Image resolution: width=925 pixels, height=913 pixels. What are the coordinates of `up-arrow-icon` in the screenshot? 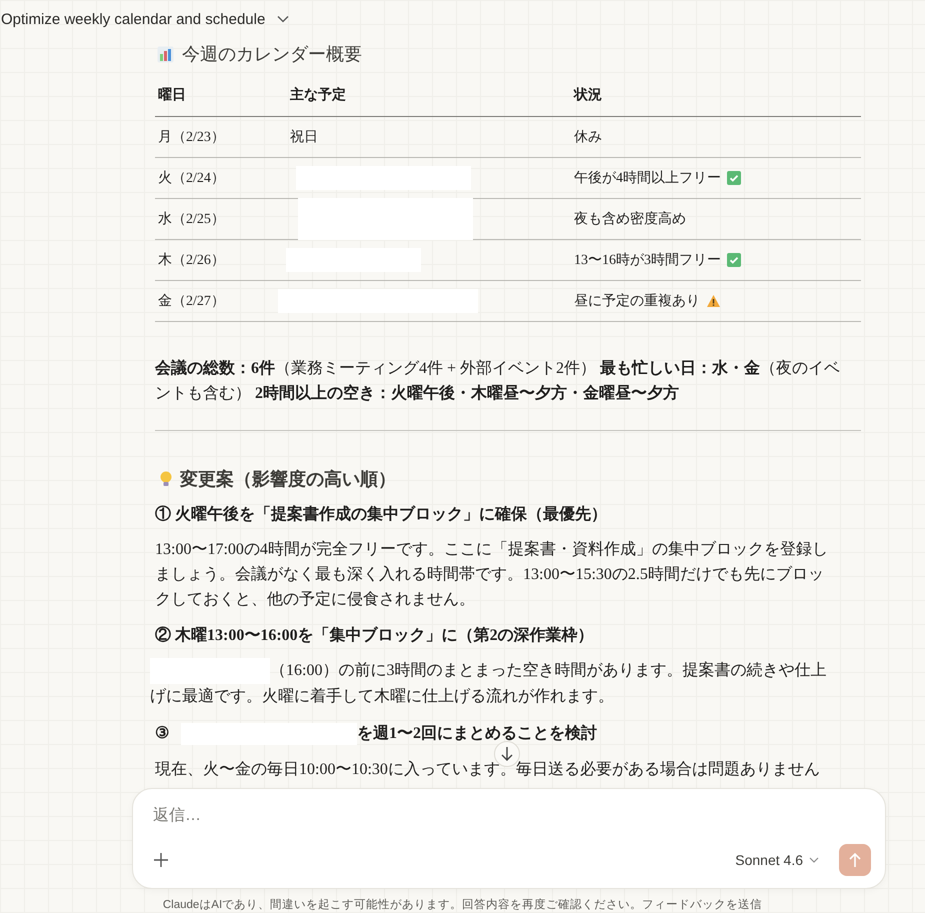 It's located at (855, 860).